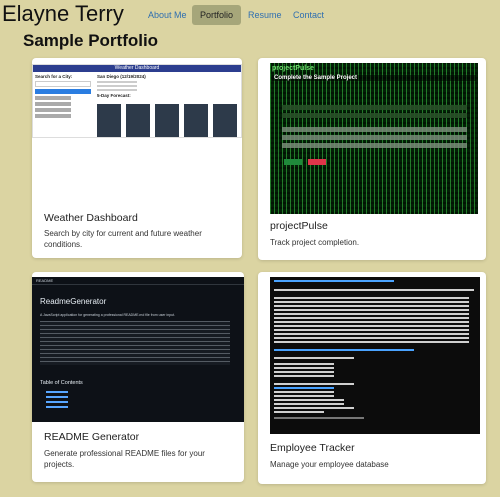 This screenshot has height=497, width=500. I want to click on nav-link-contact: Contact, so click(308, 15).